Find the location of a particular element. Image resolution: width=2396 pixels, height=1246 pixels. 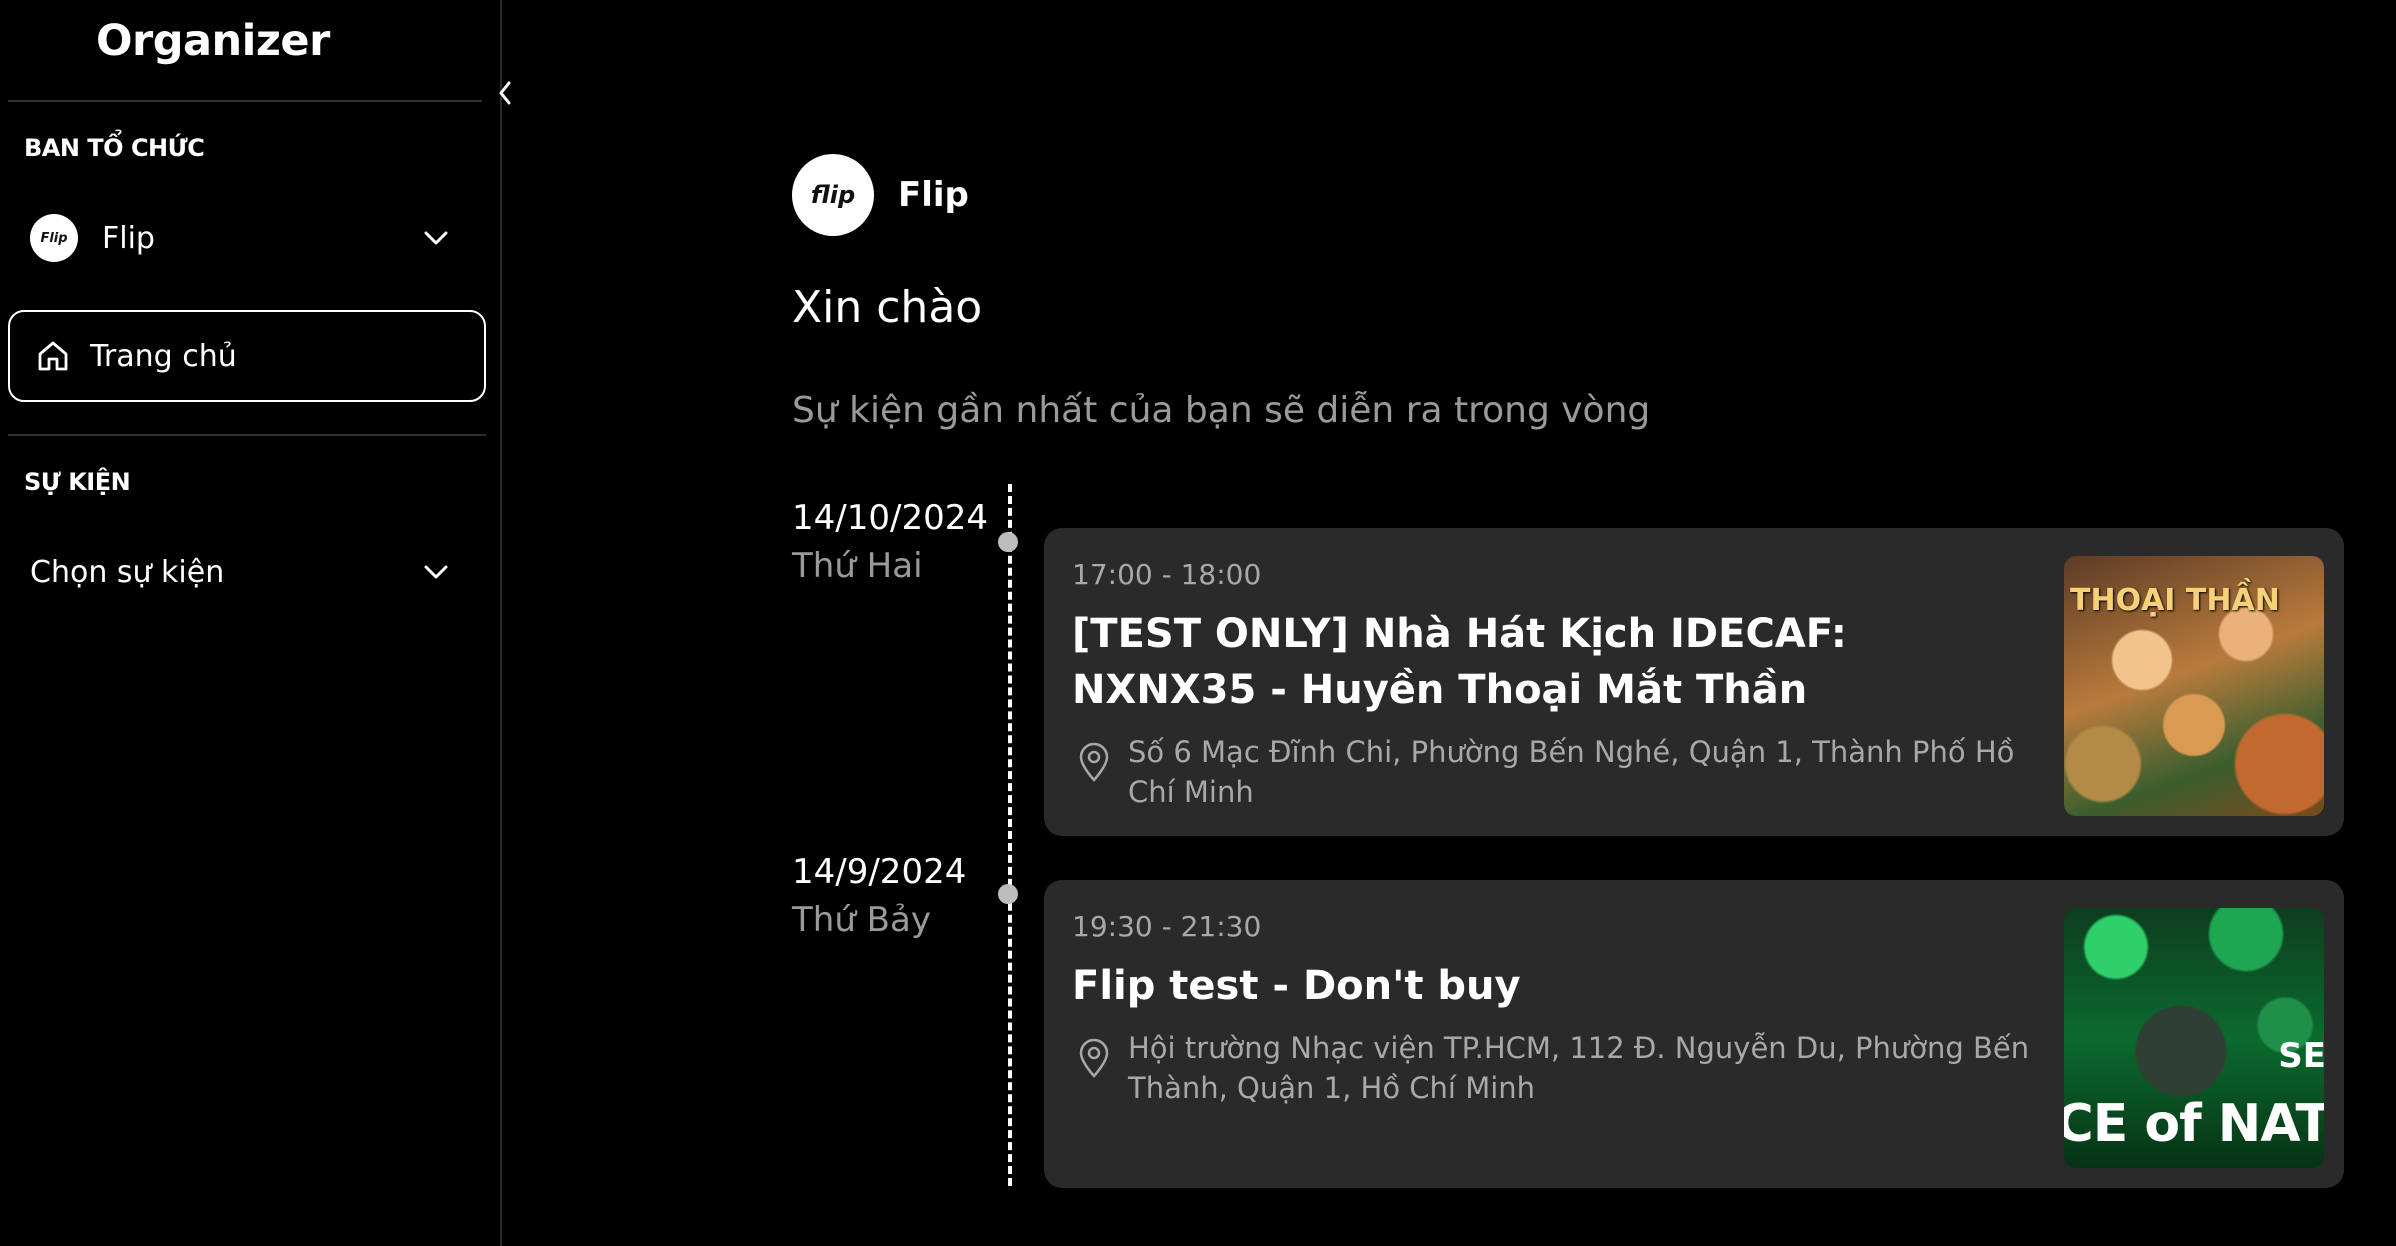

event-time: 17:00 - 18:00 is located at coordinates (1167, 574).